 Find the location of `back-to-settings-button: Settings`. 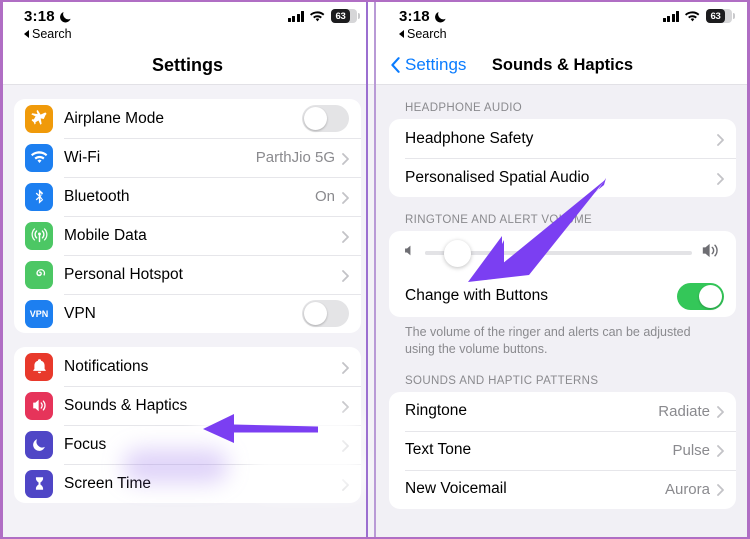

back-to-settings-button: Settings is located at coordinates (428, 65).